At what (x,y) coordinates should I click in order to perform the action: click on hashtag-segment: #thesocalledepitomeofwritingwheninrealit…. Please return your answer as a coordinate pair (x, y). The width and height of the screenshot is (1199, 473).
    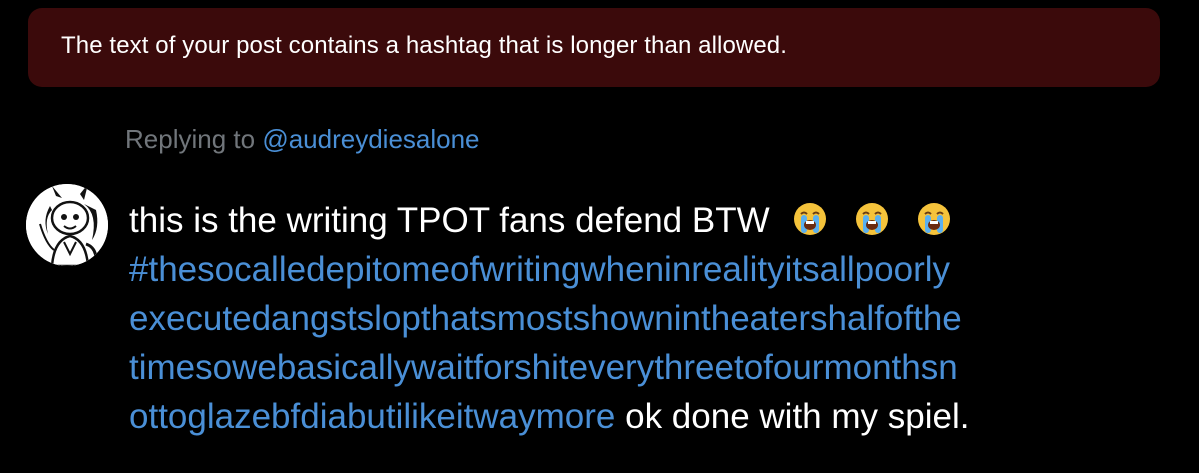
    Looking at the image, I should click on (539, 269).